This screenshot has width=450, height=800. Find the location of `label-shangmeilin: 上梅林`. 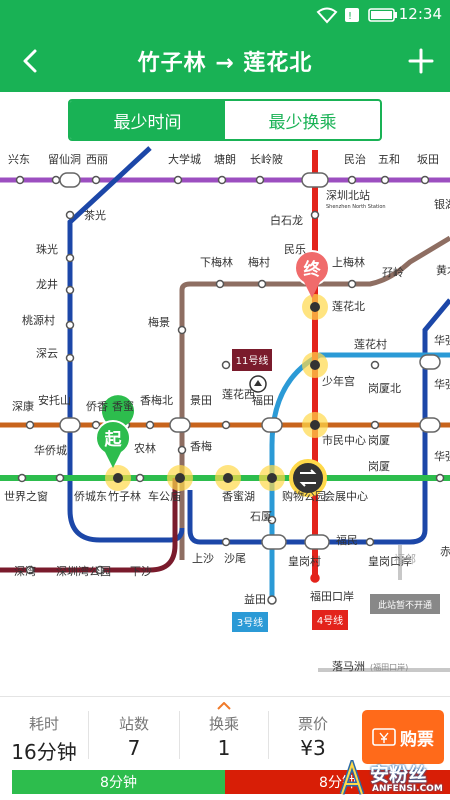

label-shangmeilin: 上梅林 is located at coordinates (348, 262).